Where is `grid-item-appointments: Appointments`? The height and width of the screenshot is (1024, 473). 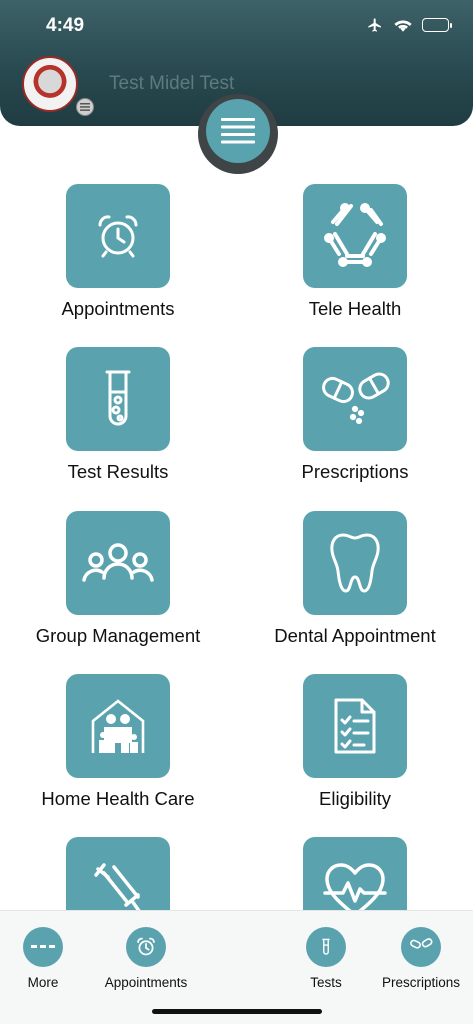 grid-item-appointments: Appointments is located at coordinates (118, 252).